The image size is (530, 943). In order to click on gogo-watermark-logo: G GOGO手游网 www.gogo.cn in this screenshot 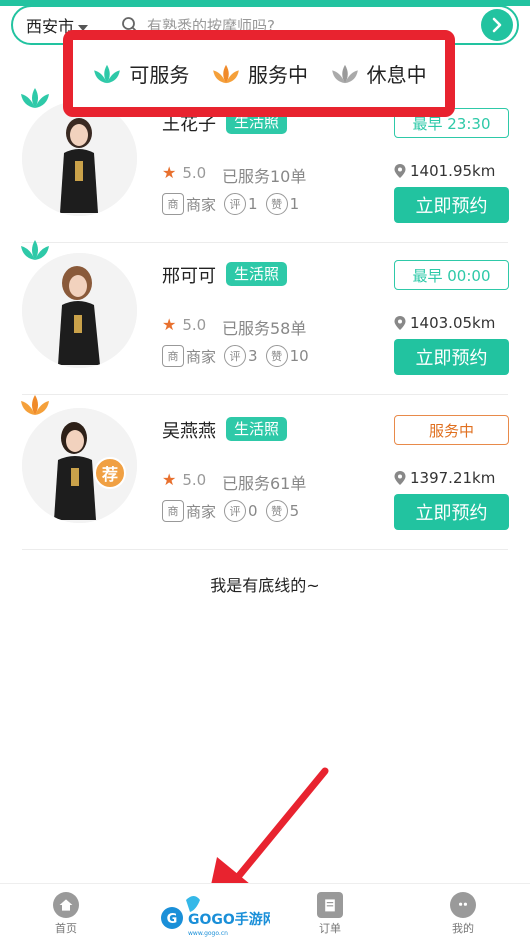, I will do `click(215, 916)`.